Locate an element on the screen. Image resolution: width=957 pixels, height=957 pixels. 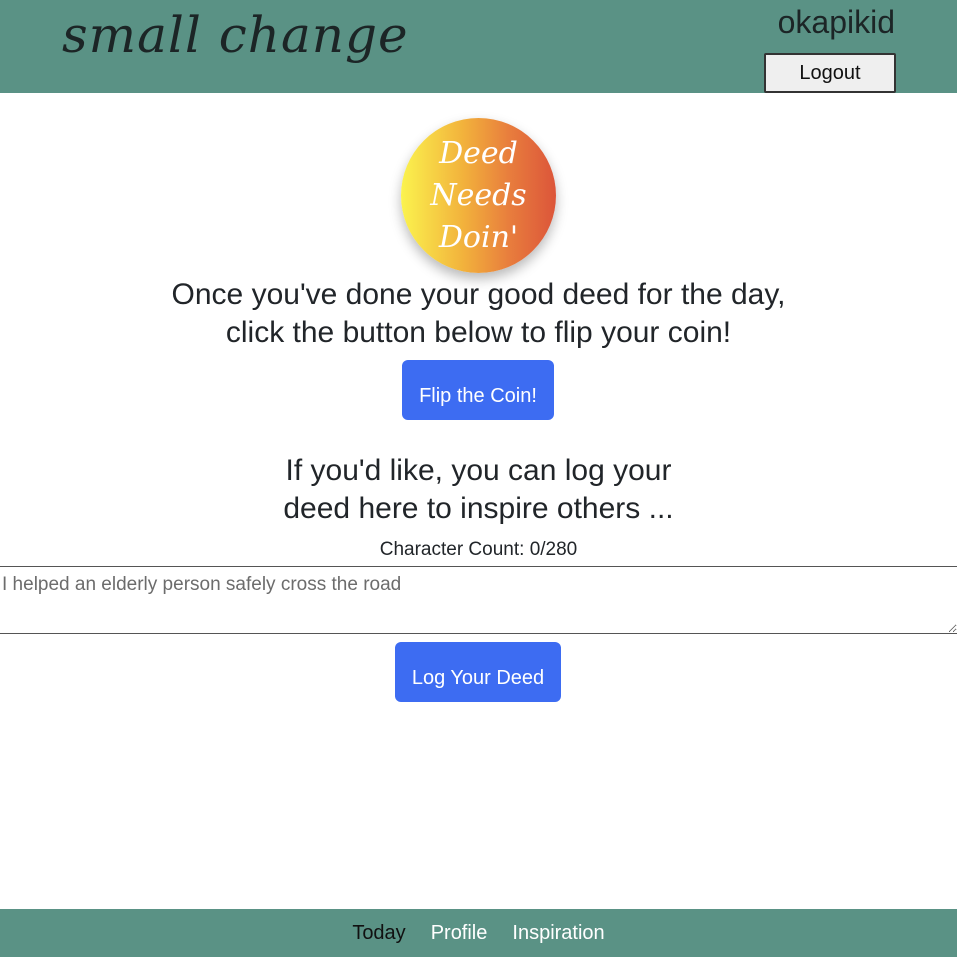
nav-inspiration: Inspiration is located at coordinates (558, 933).